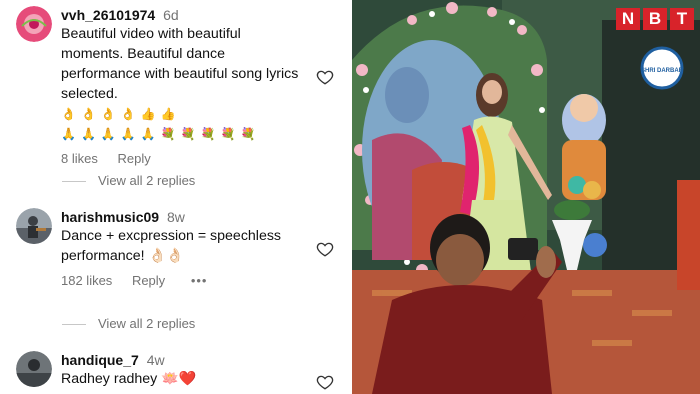 This screenshot has height=394, width=700. I want to click on comment-text: Radhey radhey 🪷❤️, so click(129, 379).